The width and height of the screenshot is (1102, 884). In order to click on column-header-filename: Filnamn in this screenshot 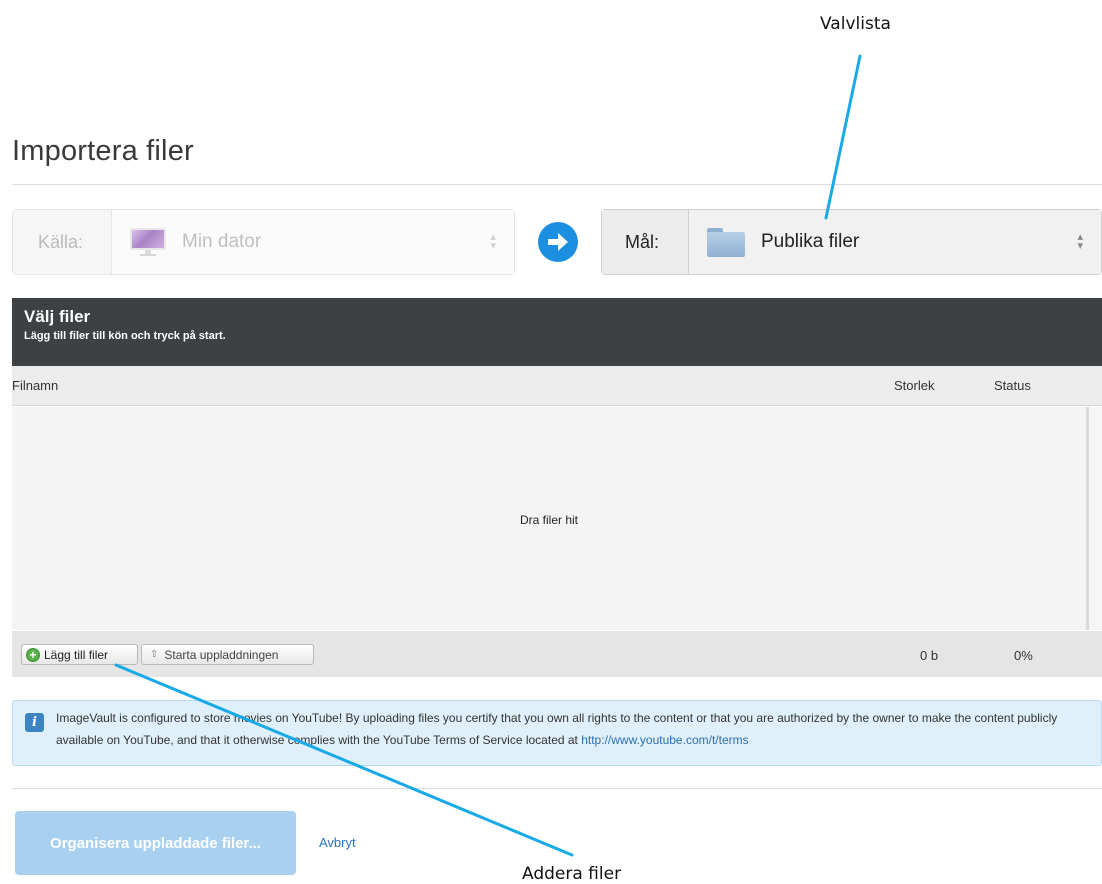, I will do `click(35, 385)`.